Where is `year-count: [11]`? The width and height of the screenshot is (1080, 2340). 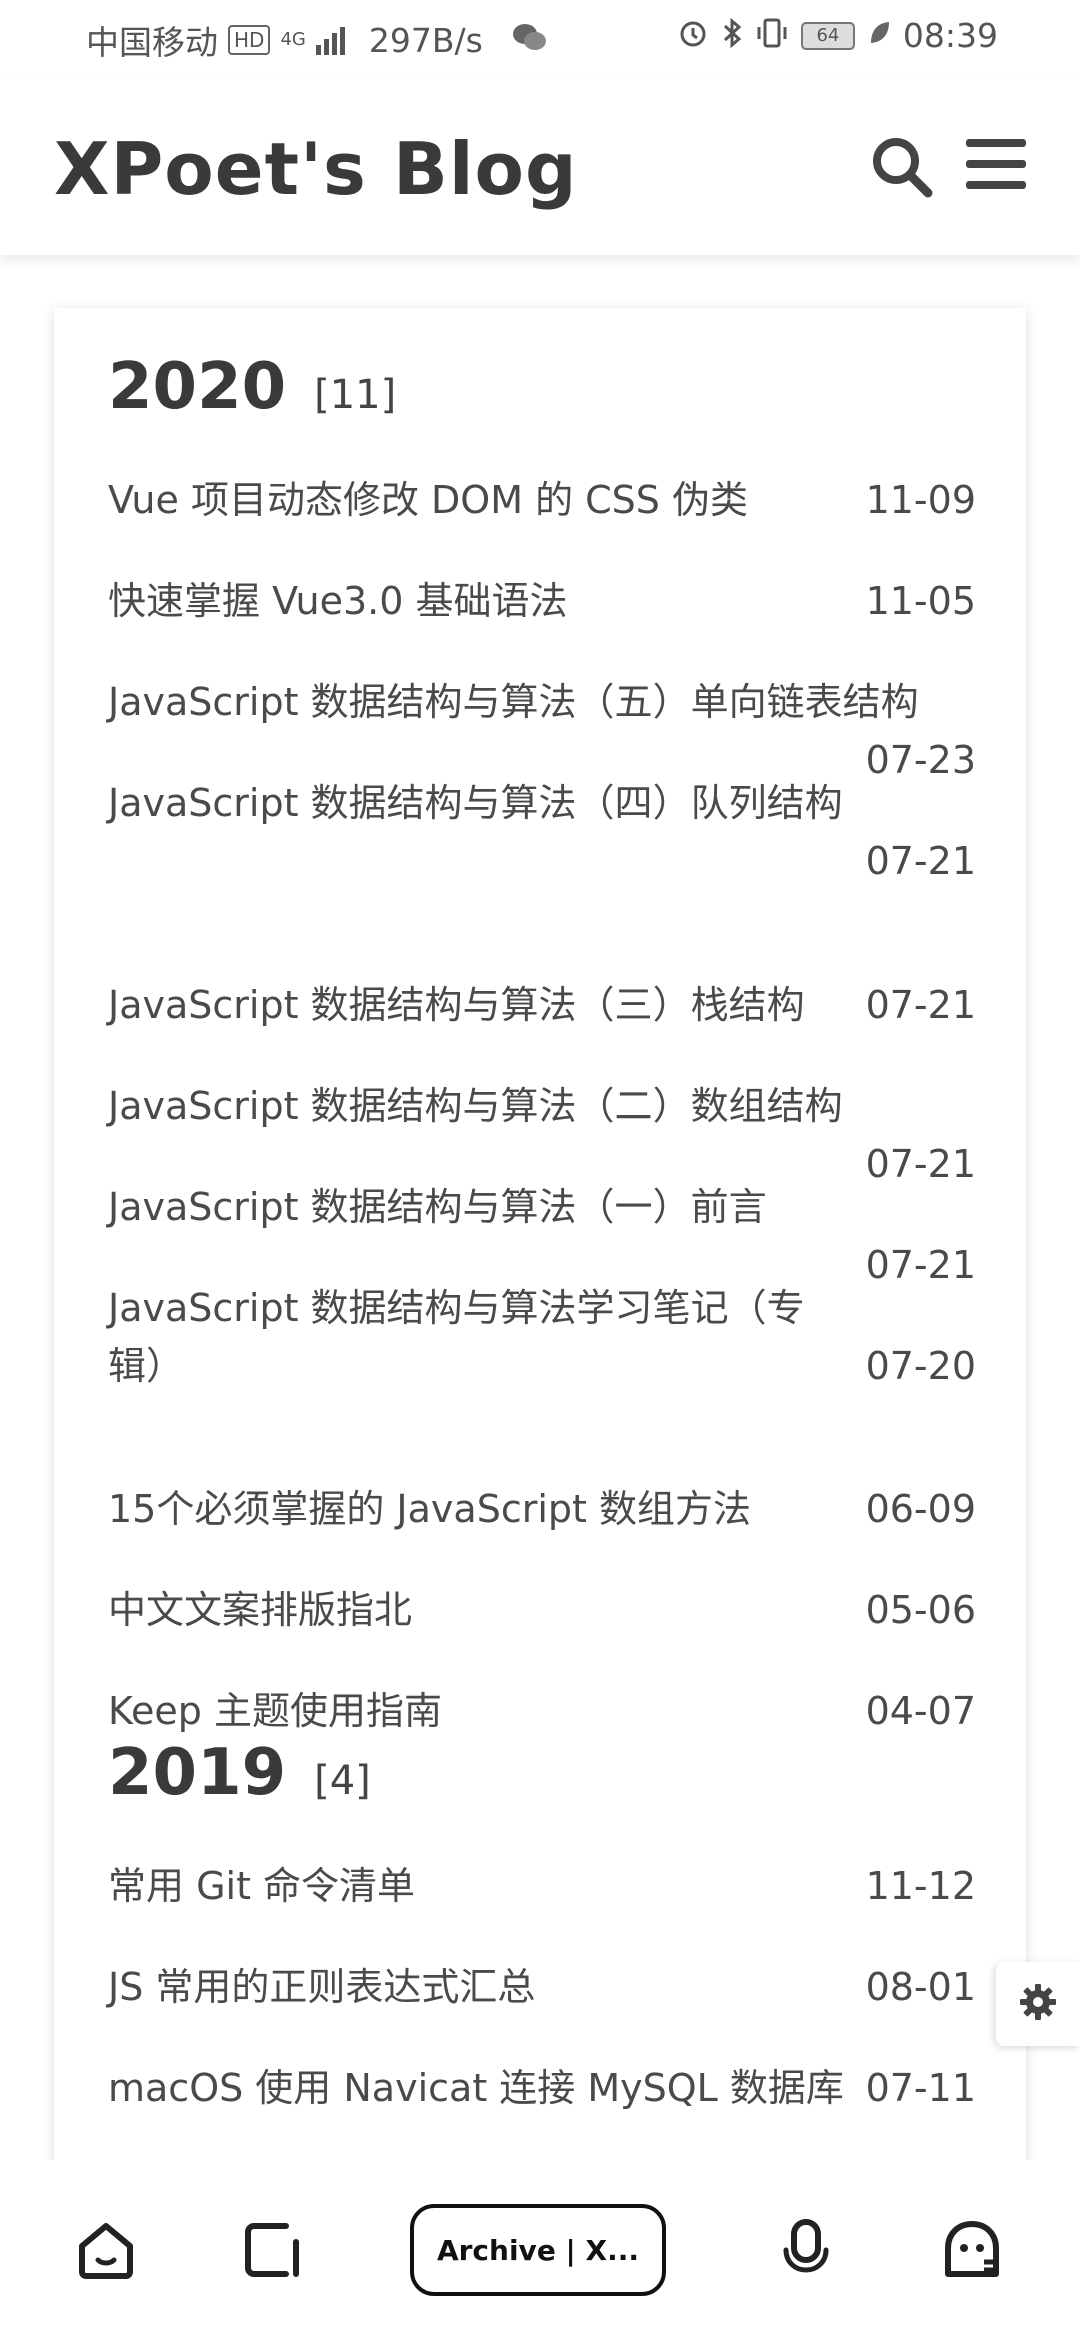 year-count: [11] is located at coordinates (355, 395).